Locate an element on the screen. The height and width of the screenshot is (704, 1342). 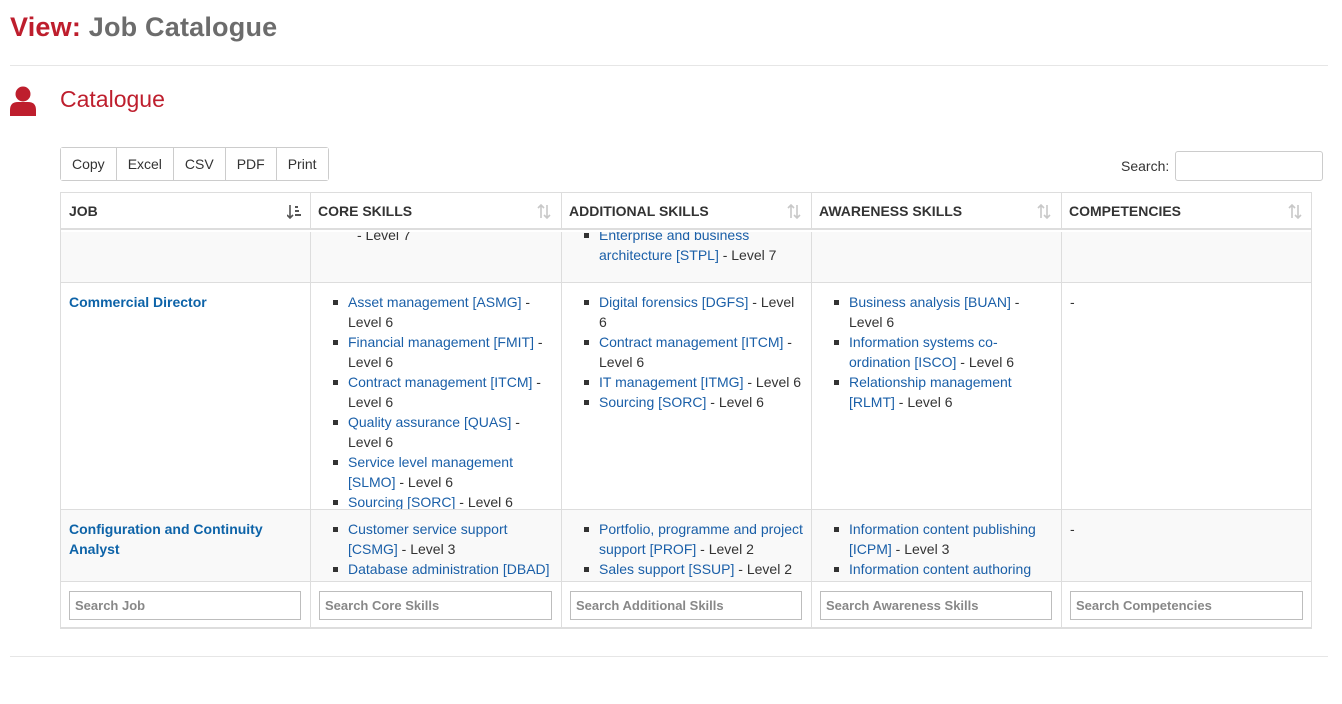
th-awareness-label: AWARENESS SKILLS is located at coordinates (891, 211).